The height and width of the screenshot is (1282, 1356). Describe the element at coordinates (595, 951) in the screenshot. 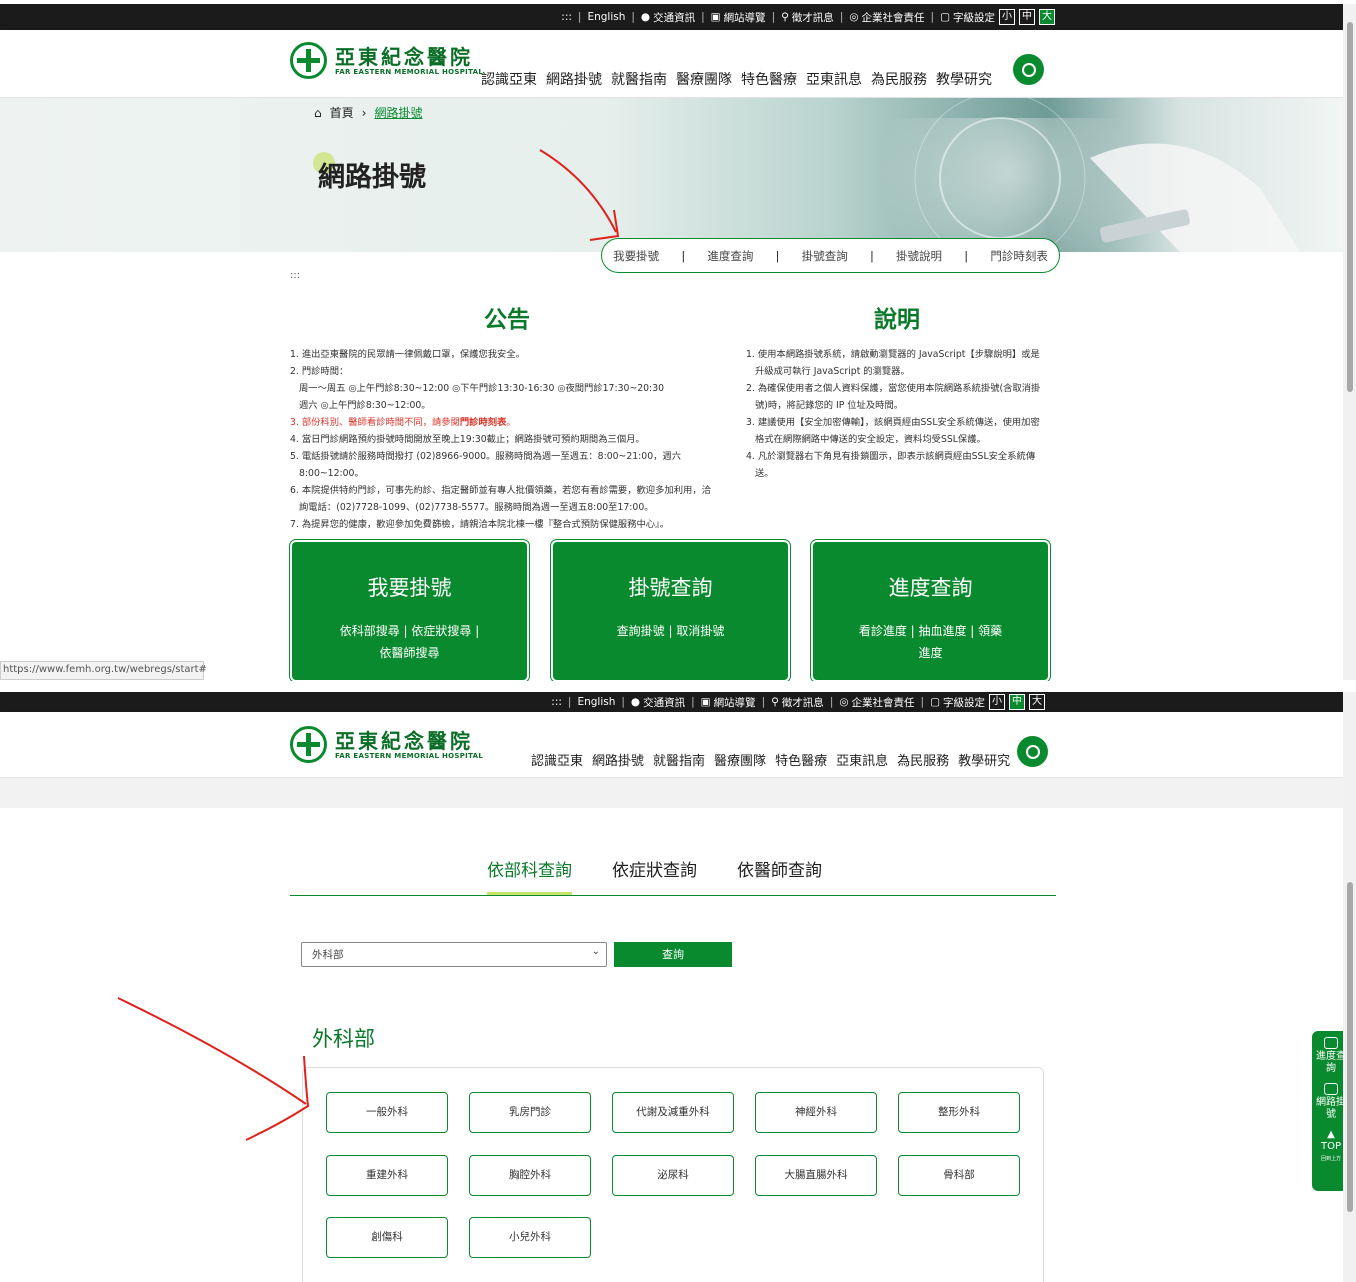

I see `chevron-down-icon: ⌄` at that location.